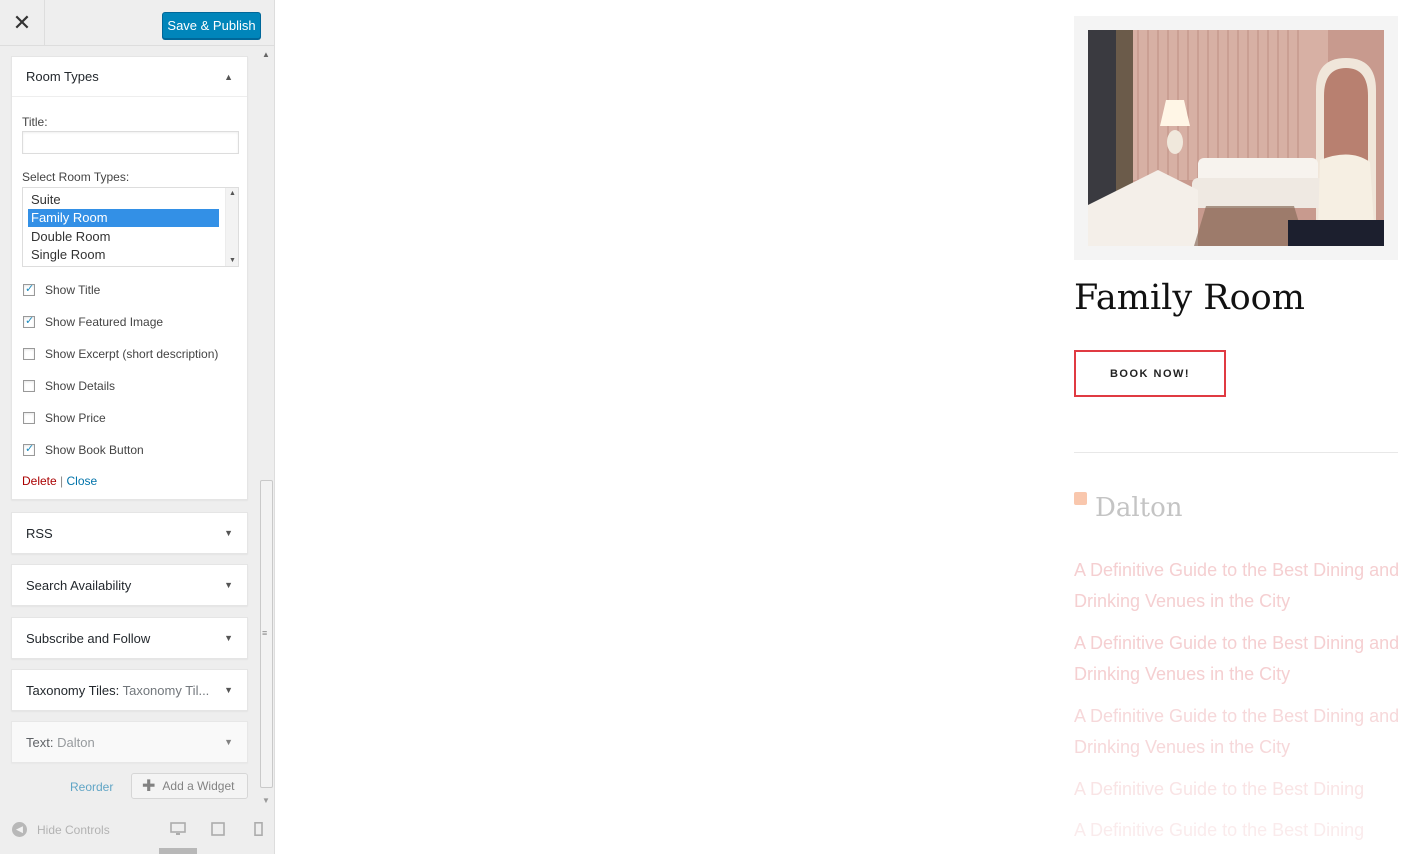 The image size is (1419, 854). What do you see at coordinates (73, 829) in the screenshot?
I see `hide-controls-label: Hide Controls` at bounding box center [73, 829].